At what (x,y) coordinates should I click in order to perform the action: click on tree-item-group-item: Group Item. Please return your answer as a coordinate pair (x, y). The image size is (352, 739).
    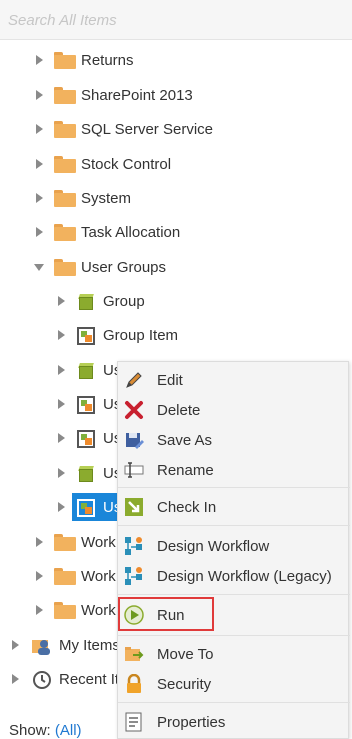
    Looking at the image, I should click on (176, 336).